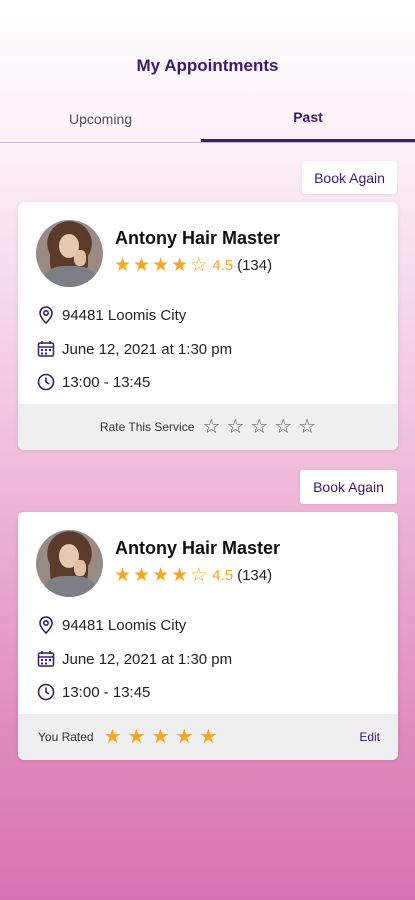  Describe the element at coordinates (100, 119) in the screenshot. I see `tab-upcoming: Upcoming` at that location.